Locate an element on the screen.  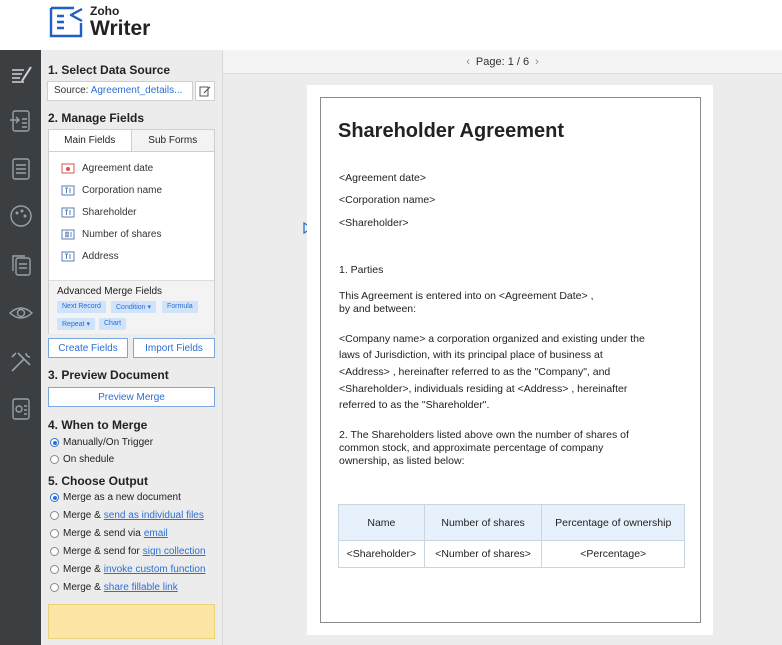
field-number-of-shares: Number of shares is located at coordinates (111, 234).